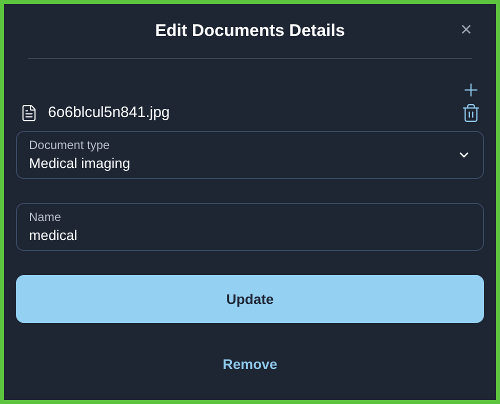 This screenshot has width=500, height=404. What do you see at coordinates (79, 163) in the screenshot?
I see `document-type-value: Medical imaging` at bounding box center [79, 163].